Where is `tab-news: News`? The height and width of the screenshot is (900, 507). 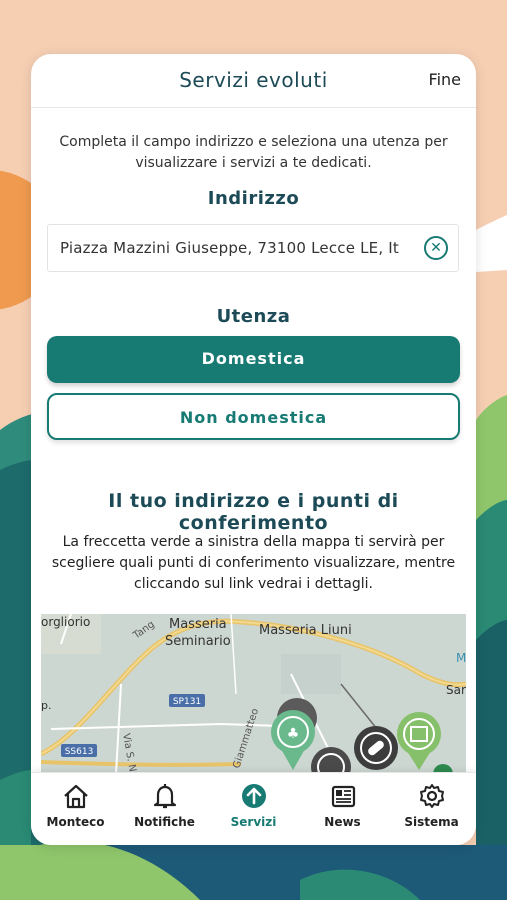 tab-news: News is located at coordinates (342, 805).